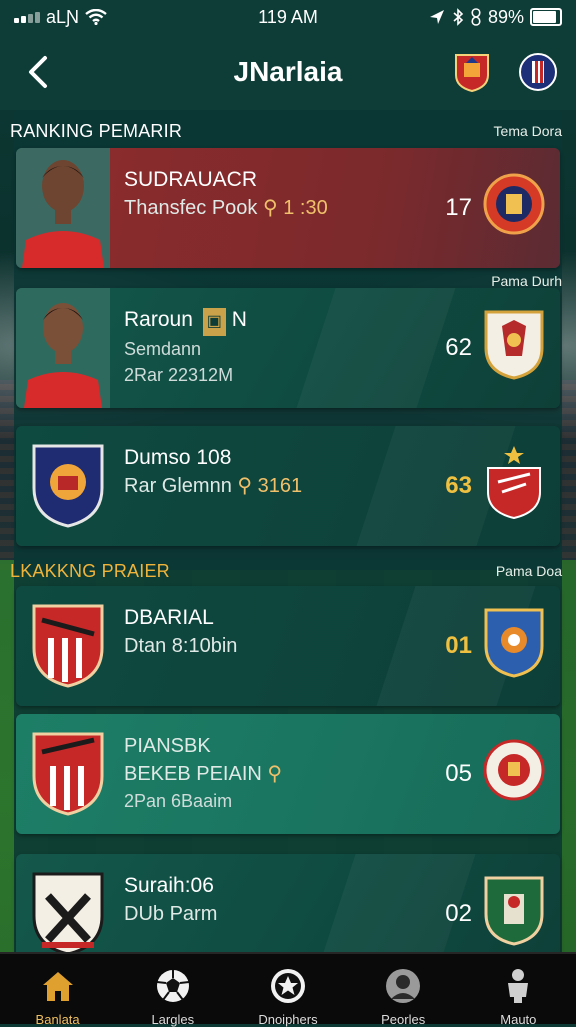 The image size is (576, 1027). I want to click on ranking-card: Suraih:06 DUb Parm 02, so click(288, 904).